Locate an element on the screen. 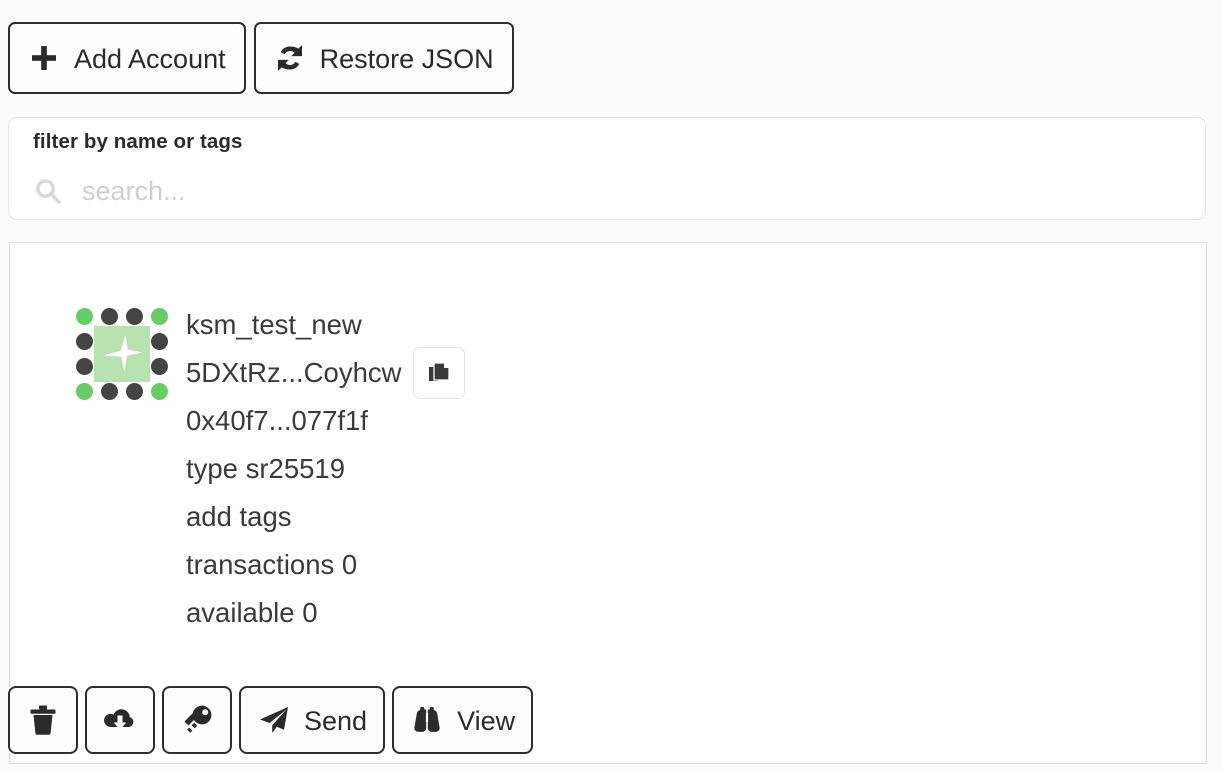 Image resolution: width=1222 pixels, height=772 pixels. account-identicon is located at coordinates (122, 354).